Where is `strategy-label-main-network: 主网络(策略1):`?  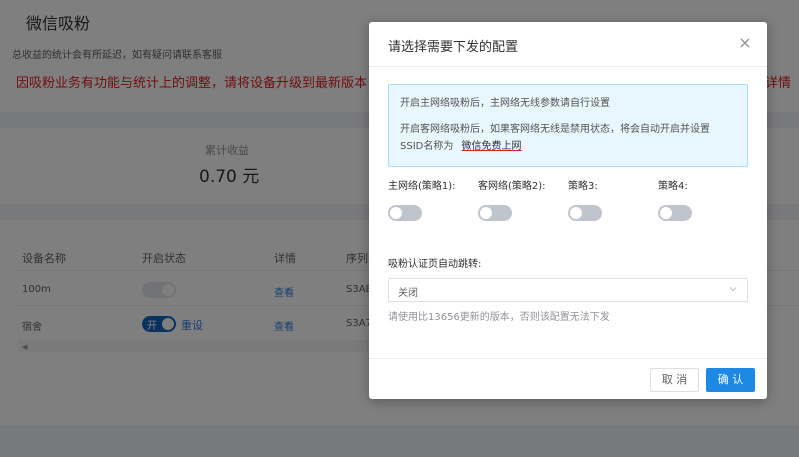 strategy-label-main-network: 主网络(策略1): is located at coordinates (422, 186).